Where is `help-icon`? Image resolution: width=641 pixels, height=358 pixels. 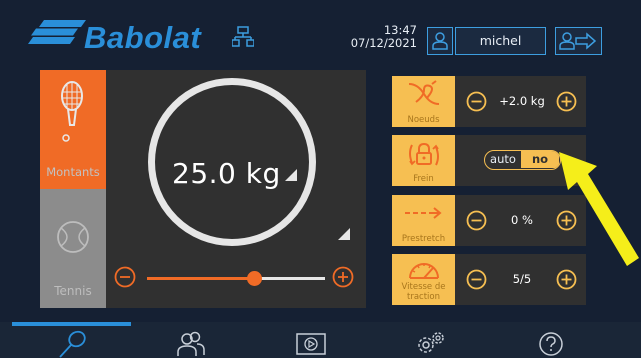
help-icon is located at coordinates (551, 344).